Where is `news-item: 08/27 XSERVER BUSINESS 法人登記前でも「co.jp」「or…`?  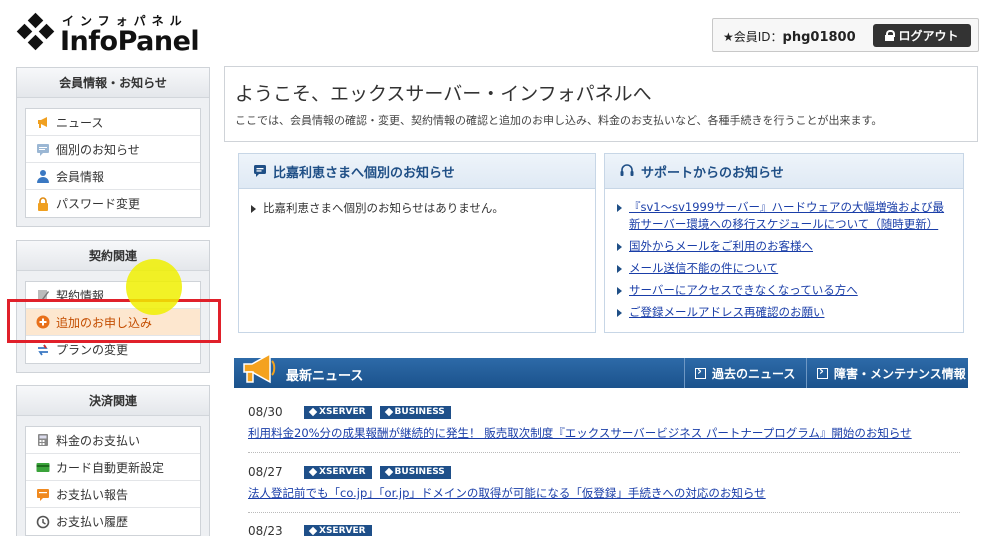
news-item: 08/27 XSERVER BUSINESS 法人登記前でも「co.jp」「or… is located at coordinates (604, 482).